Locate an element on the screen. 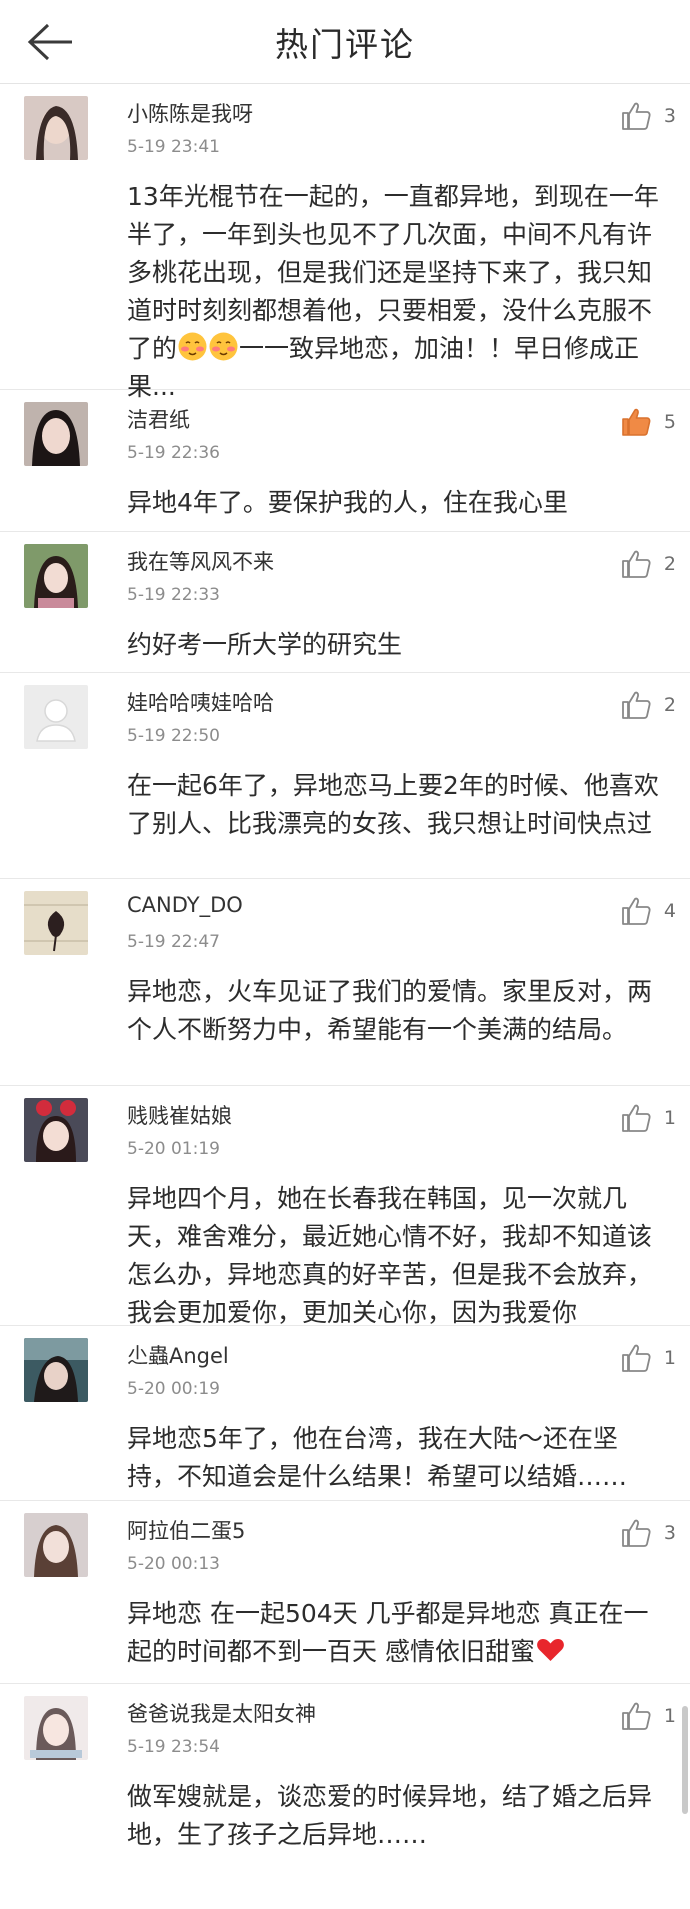  page-title: 热门评论 is located at coordinates (345, 44).